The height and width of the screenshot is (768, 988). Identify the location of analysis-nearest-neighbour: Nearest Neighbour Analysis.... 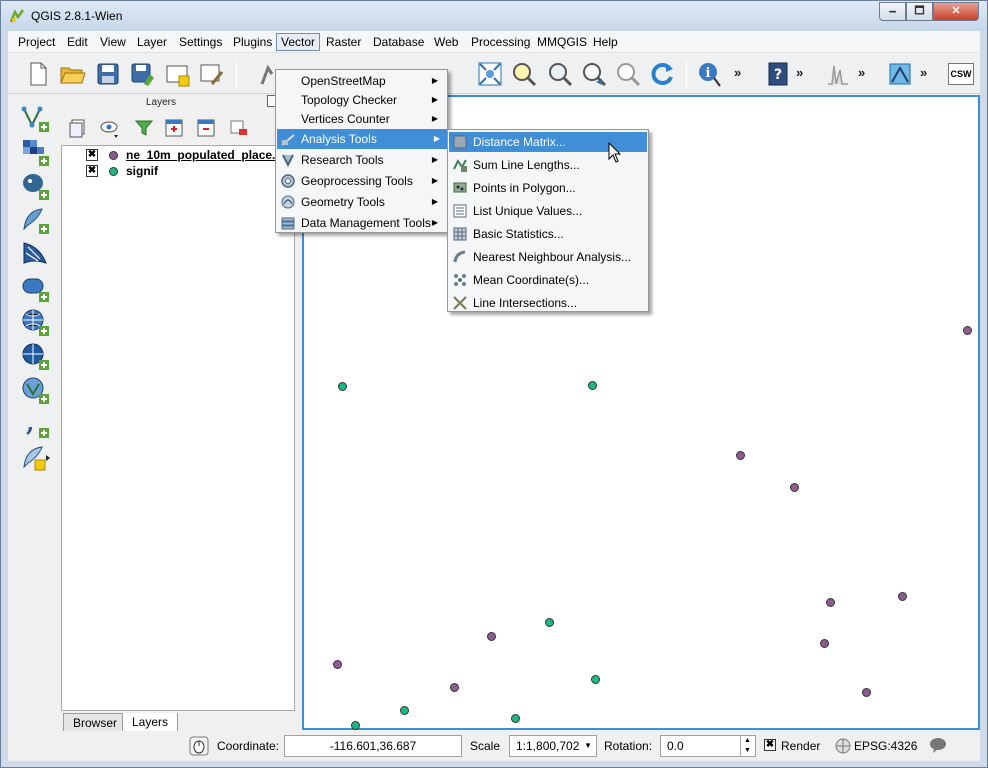
(548, 257).